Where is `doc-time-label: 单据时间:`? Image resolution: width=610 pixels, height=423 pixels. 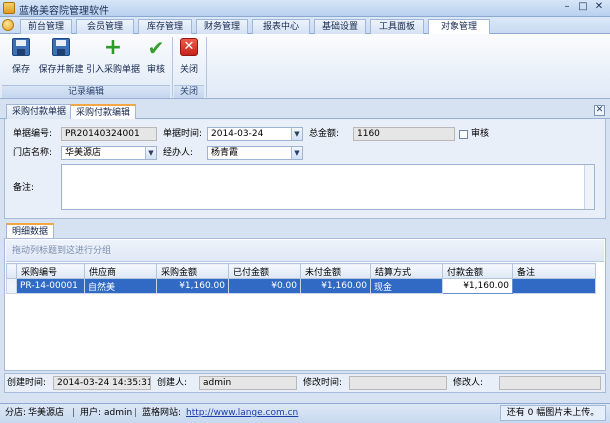 doc-time-label: 单据时间: is located at coordinates (183, 134).